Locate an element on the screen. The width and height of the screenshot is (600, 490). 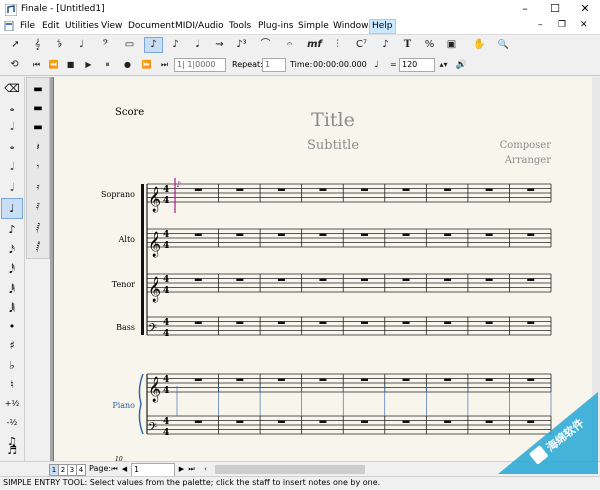
score-title: Title is located at coordinates (333, 120).